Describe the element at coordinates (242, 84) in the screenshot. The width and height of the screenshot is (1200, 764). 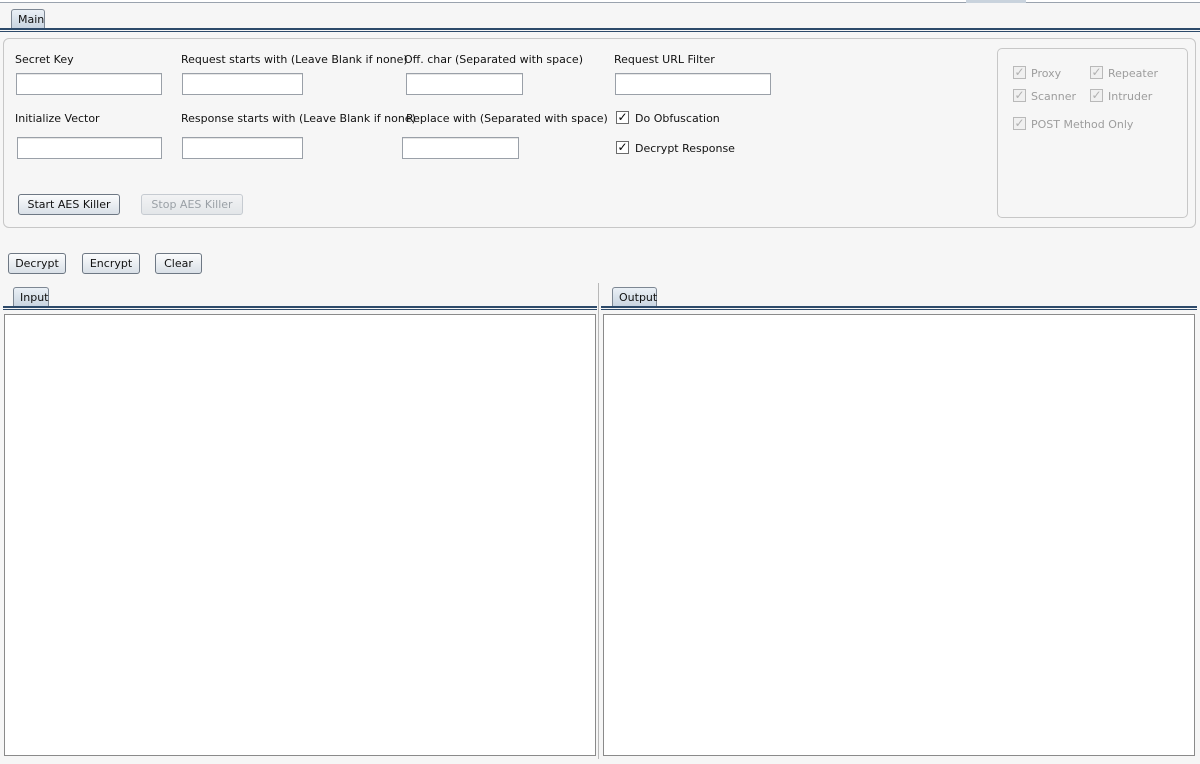
I see `request-starts-input` at that location.